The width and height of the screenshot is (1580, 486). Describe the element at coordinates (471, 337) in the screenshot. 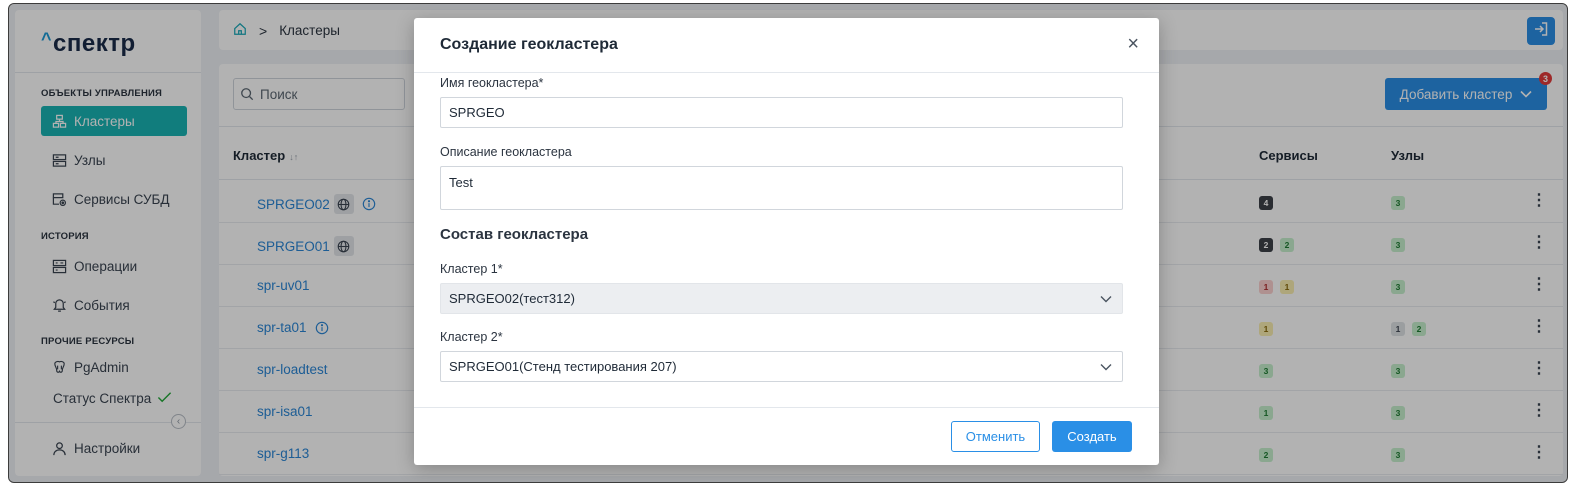

I see `cluster2-label: Кластер 2*` at that location.